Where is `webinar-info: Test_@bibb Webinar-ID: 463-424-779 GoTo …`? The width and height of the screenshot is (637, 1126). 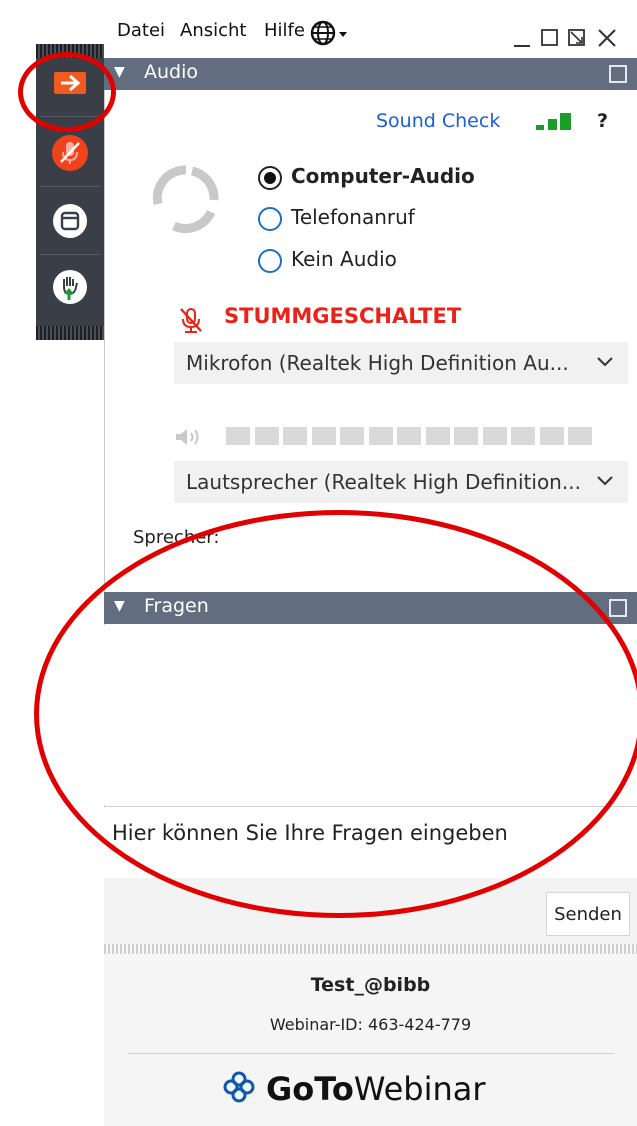 webinar-info: Test_@bibb Webinar-ID: 463-424-779 GoTo … is located at coordinates (370, 1040).